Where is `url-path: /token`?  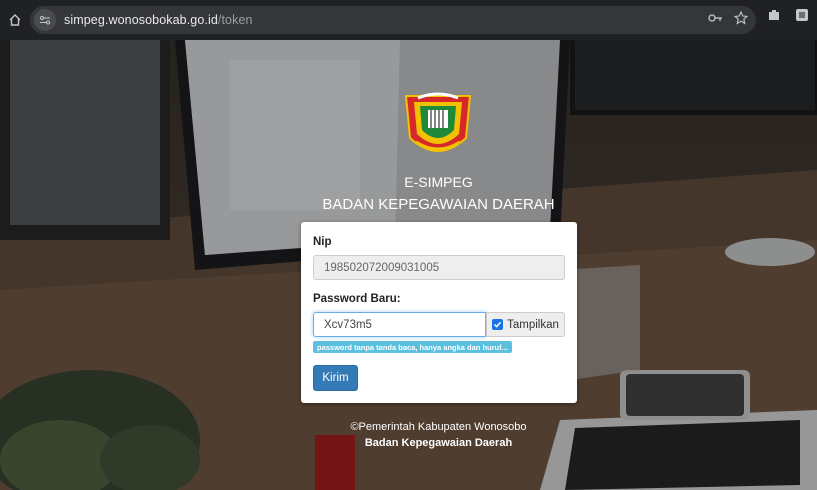
url-path: /token is located at coordinates (235, 20).